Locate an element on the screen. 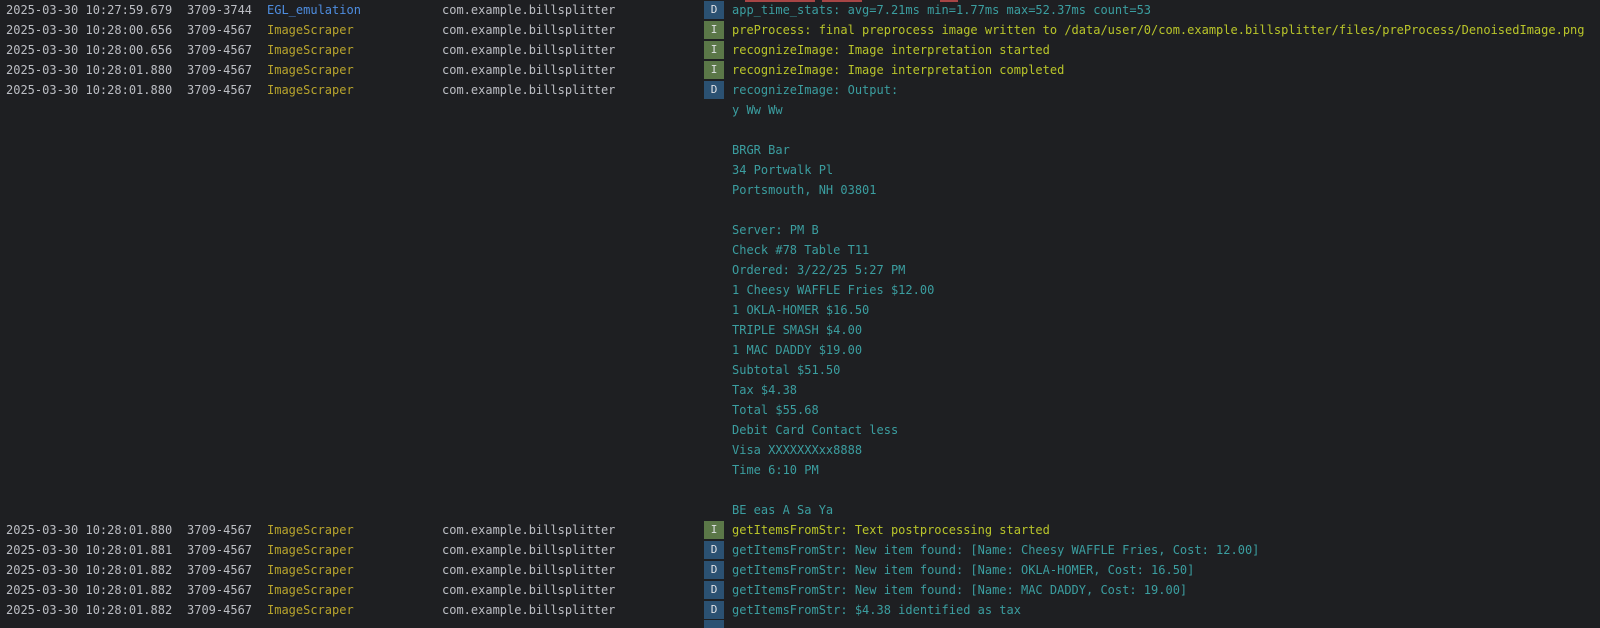 This screenshot has width=1600, height=628. log-continuation-line: Debit Card Contact less is located at coordinates (800, 430).